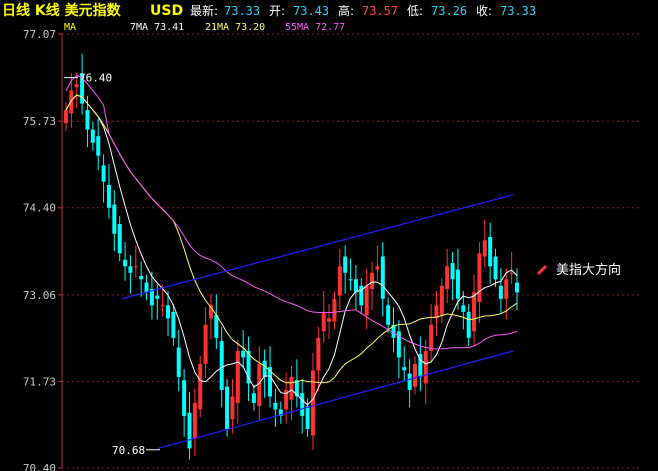 The height and width of the screenshot is (471, 658). Describe the element at coordinates (128, 450) in the screenshot. I see `low-label: 70.68` at that location.